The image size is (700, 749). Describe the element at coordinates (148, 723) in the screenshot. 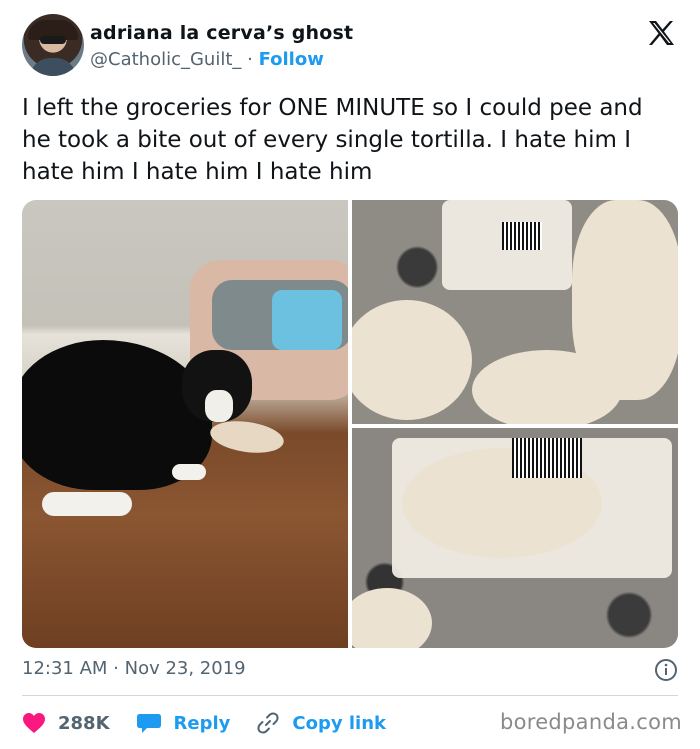

I see `speech-bubble-icon` at that location.